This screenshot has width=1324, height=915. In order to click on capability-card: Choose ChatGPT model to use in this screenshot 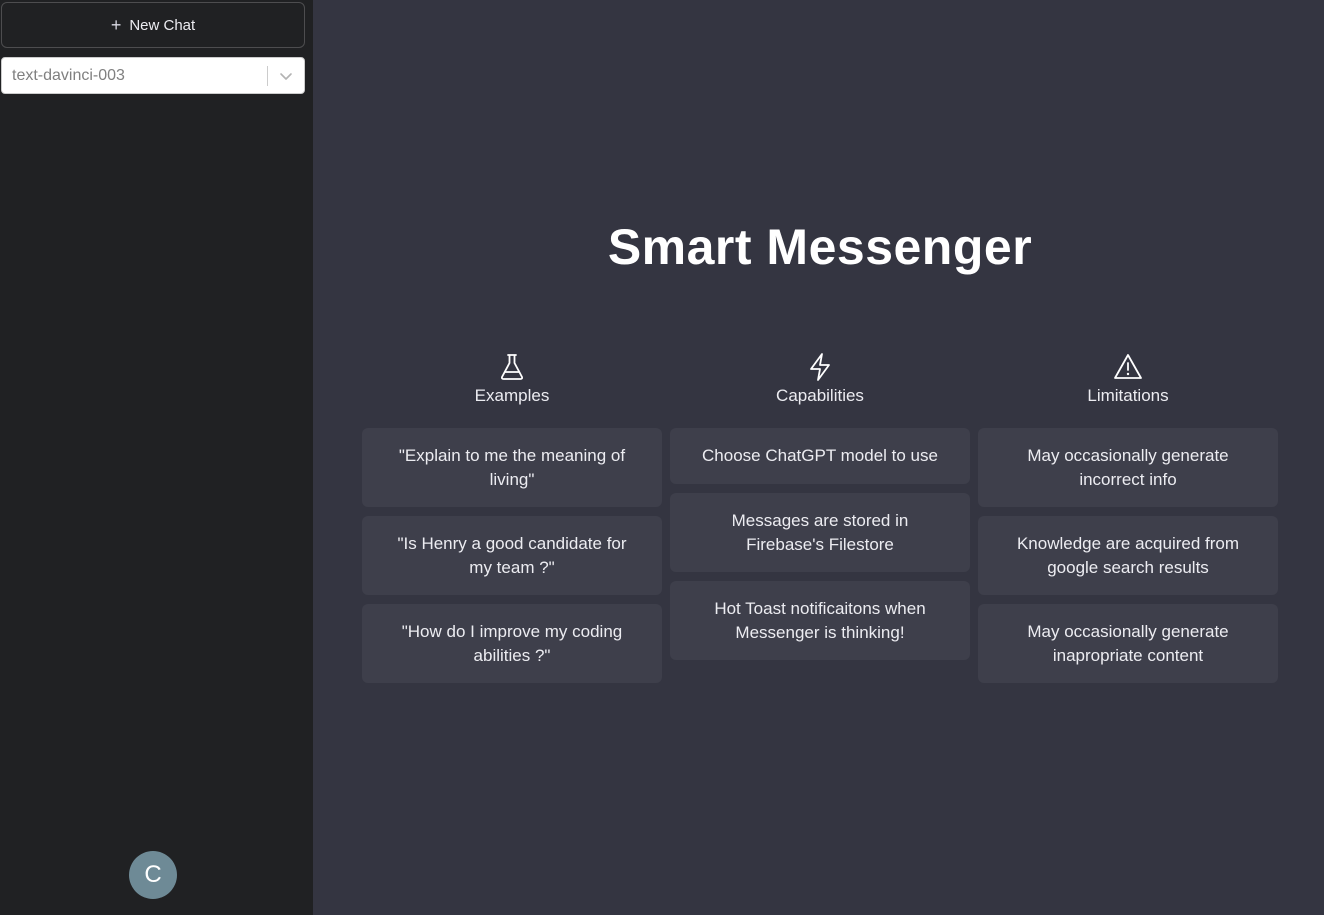, I will do `click(820, 456)`.